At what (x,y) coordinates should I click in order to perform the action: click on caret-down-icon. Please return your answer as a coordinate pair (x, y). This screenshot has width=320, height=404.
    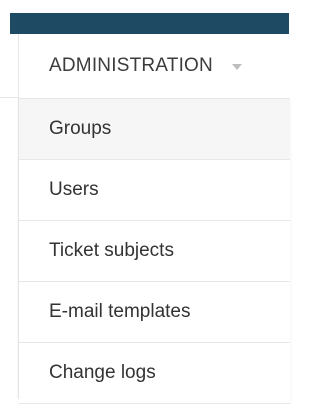
    Looking at the image, I should click on (236, 67).